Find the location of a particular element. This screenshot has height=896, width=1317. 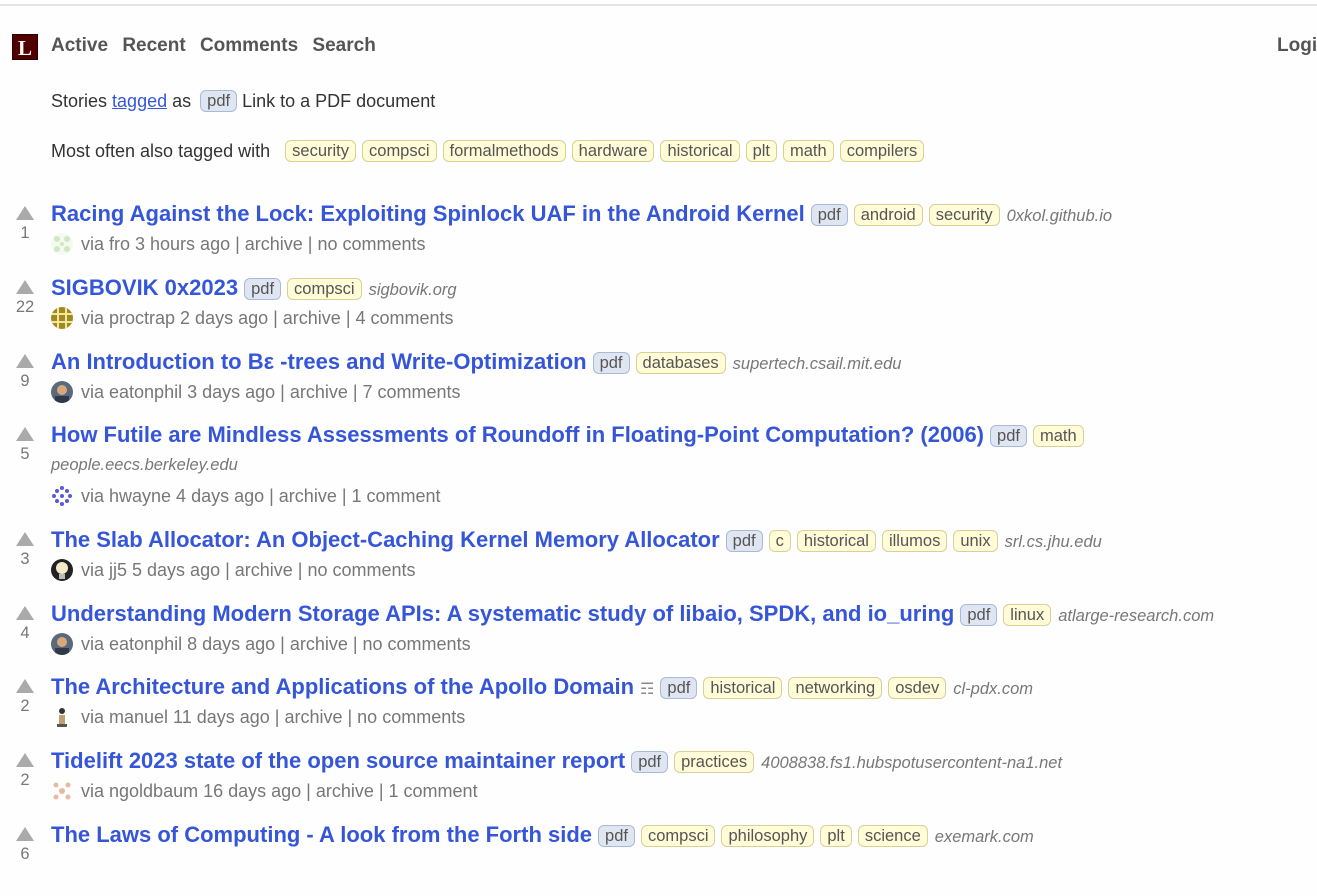

tag-osdev: osdev is located at coordinates (917, 688).